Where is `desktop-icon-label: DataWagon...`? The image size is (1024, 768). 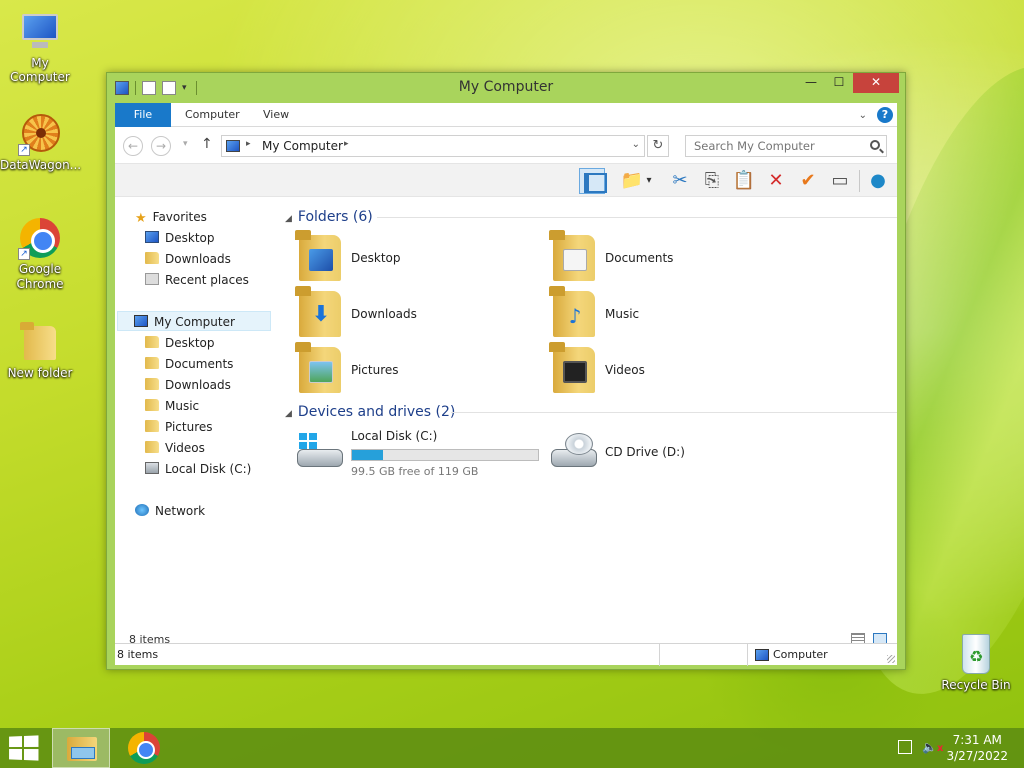
desktop-icon-label: DataWagon... is located at coordinates (41, 165).